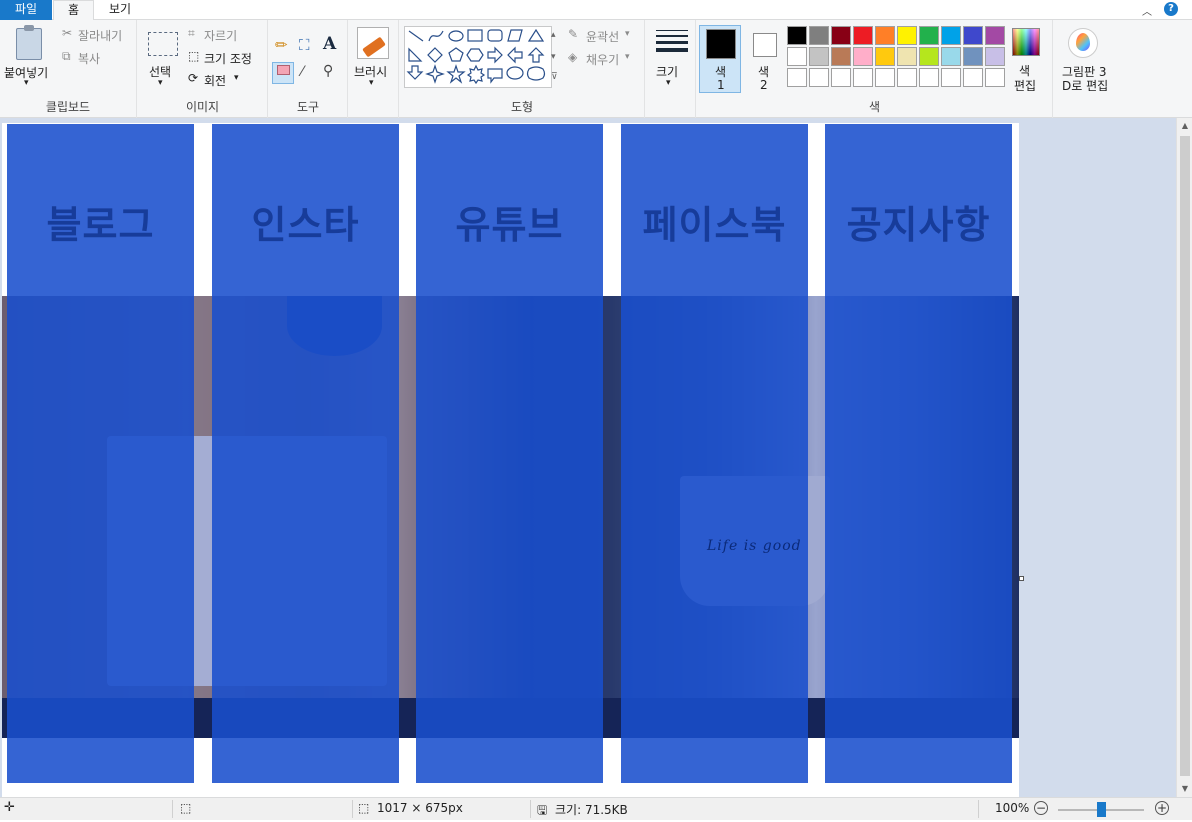 This screenshot has height=822, width=1192. What do you see at coordinates (26, 10) in the screenshot?
I see `tab-file: 파일` at bounding box center [26, 10].